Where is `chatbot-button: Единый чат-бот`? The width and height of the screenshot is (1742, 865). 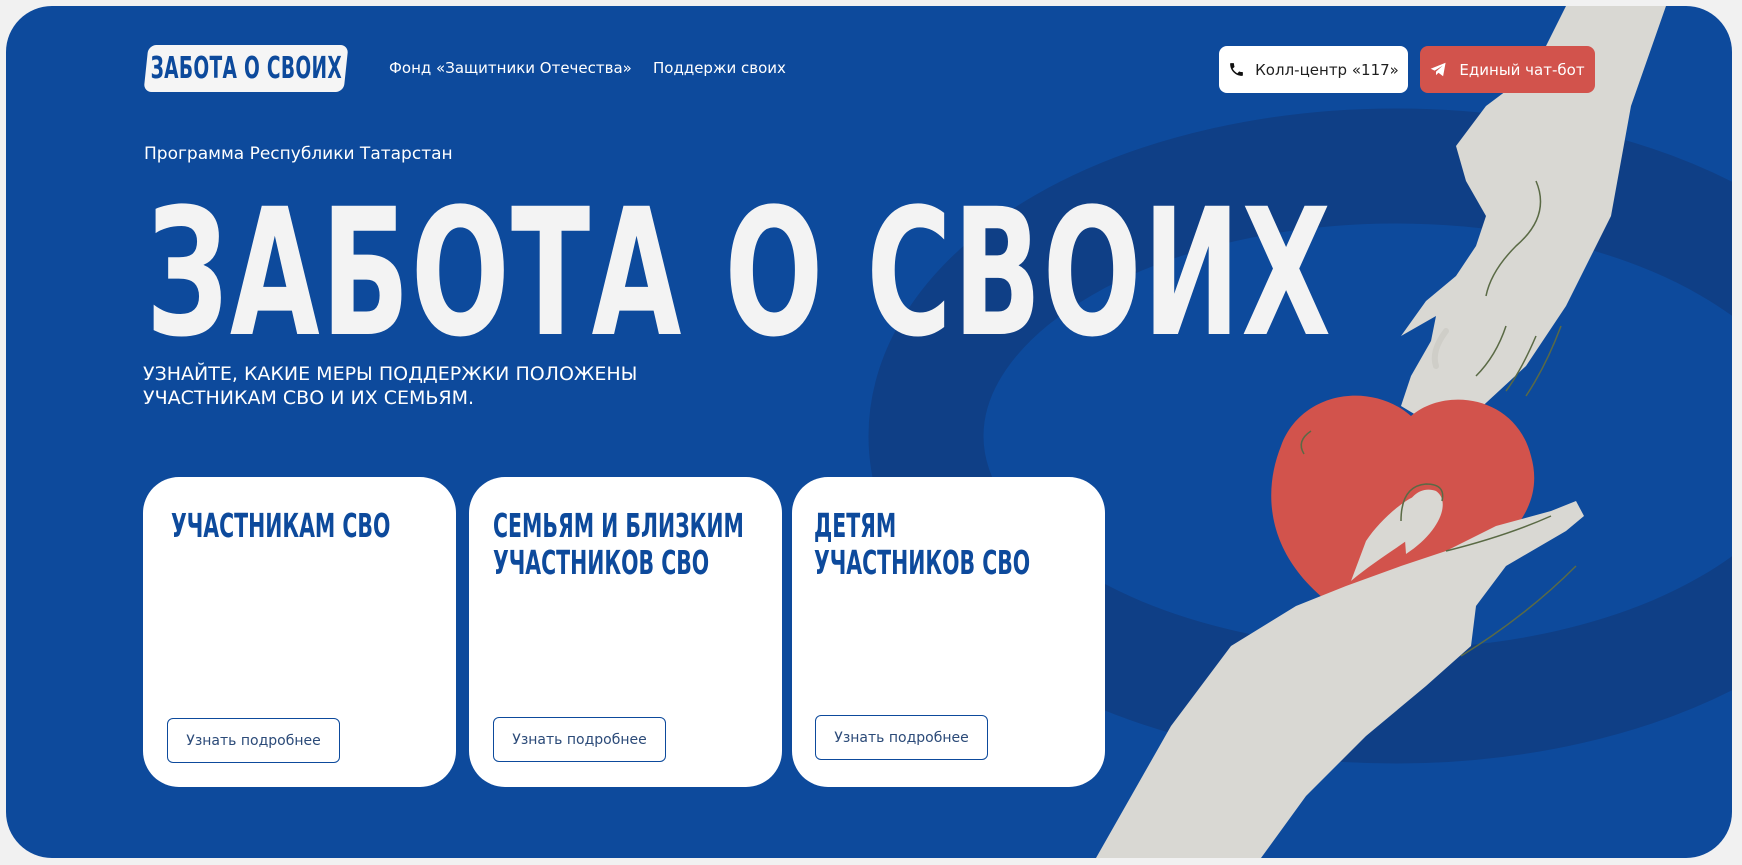
chatbot-button: Единый чат-бот is located at coordinates (1507, 69).